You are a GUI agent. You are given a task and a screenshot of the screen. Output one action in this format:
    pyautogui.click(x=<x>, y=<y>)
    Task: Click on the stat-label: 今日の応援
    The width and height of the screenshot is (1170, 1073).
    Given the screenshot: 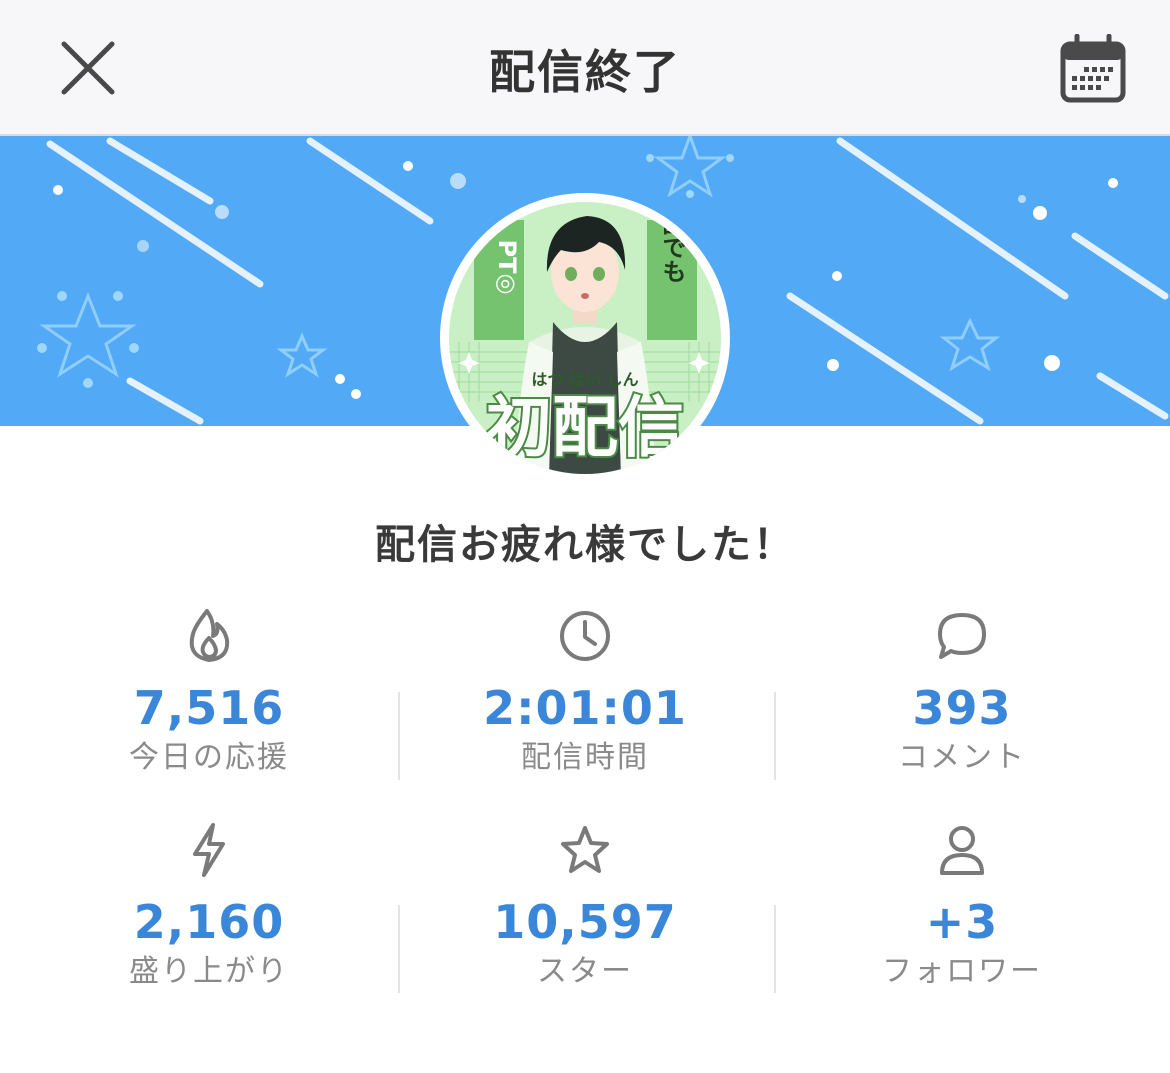 What is the action you would take?
    pyautogui.click(x=209, y=757)
    